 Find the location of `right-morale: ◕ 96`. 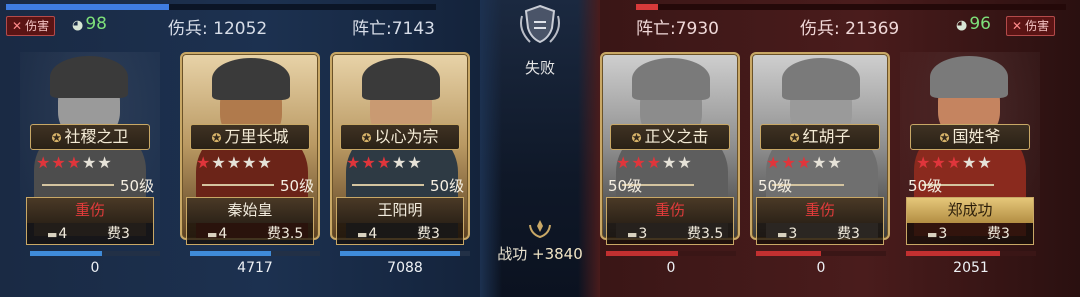

right-morale: ◕ 96 is located at coordinates (973, 24).